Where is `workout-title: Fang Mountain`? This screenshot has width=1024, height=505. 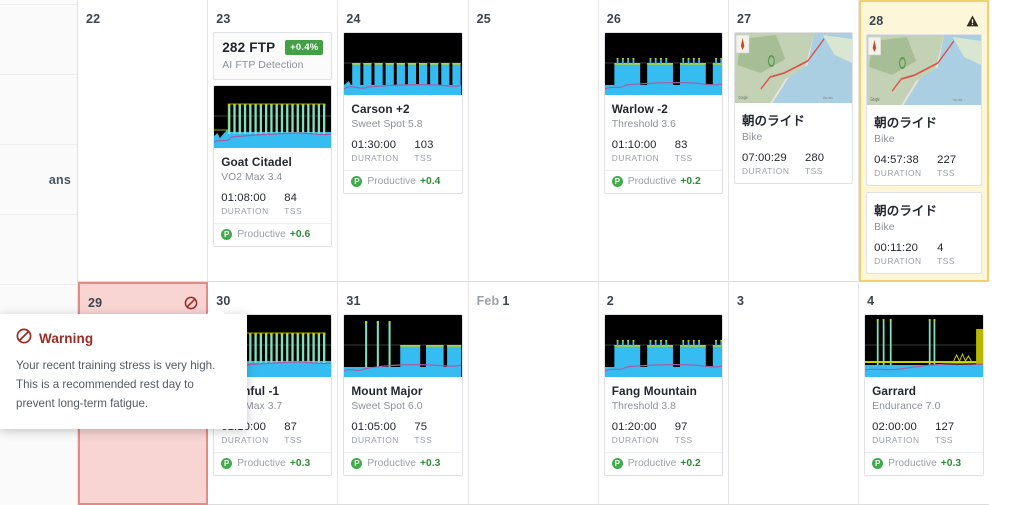 workout-title: Fang Mountain is located at coordinates (654, 391).